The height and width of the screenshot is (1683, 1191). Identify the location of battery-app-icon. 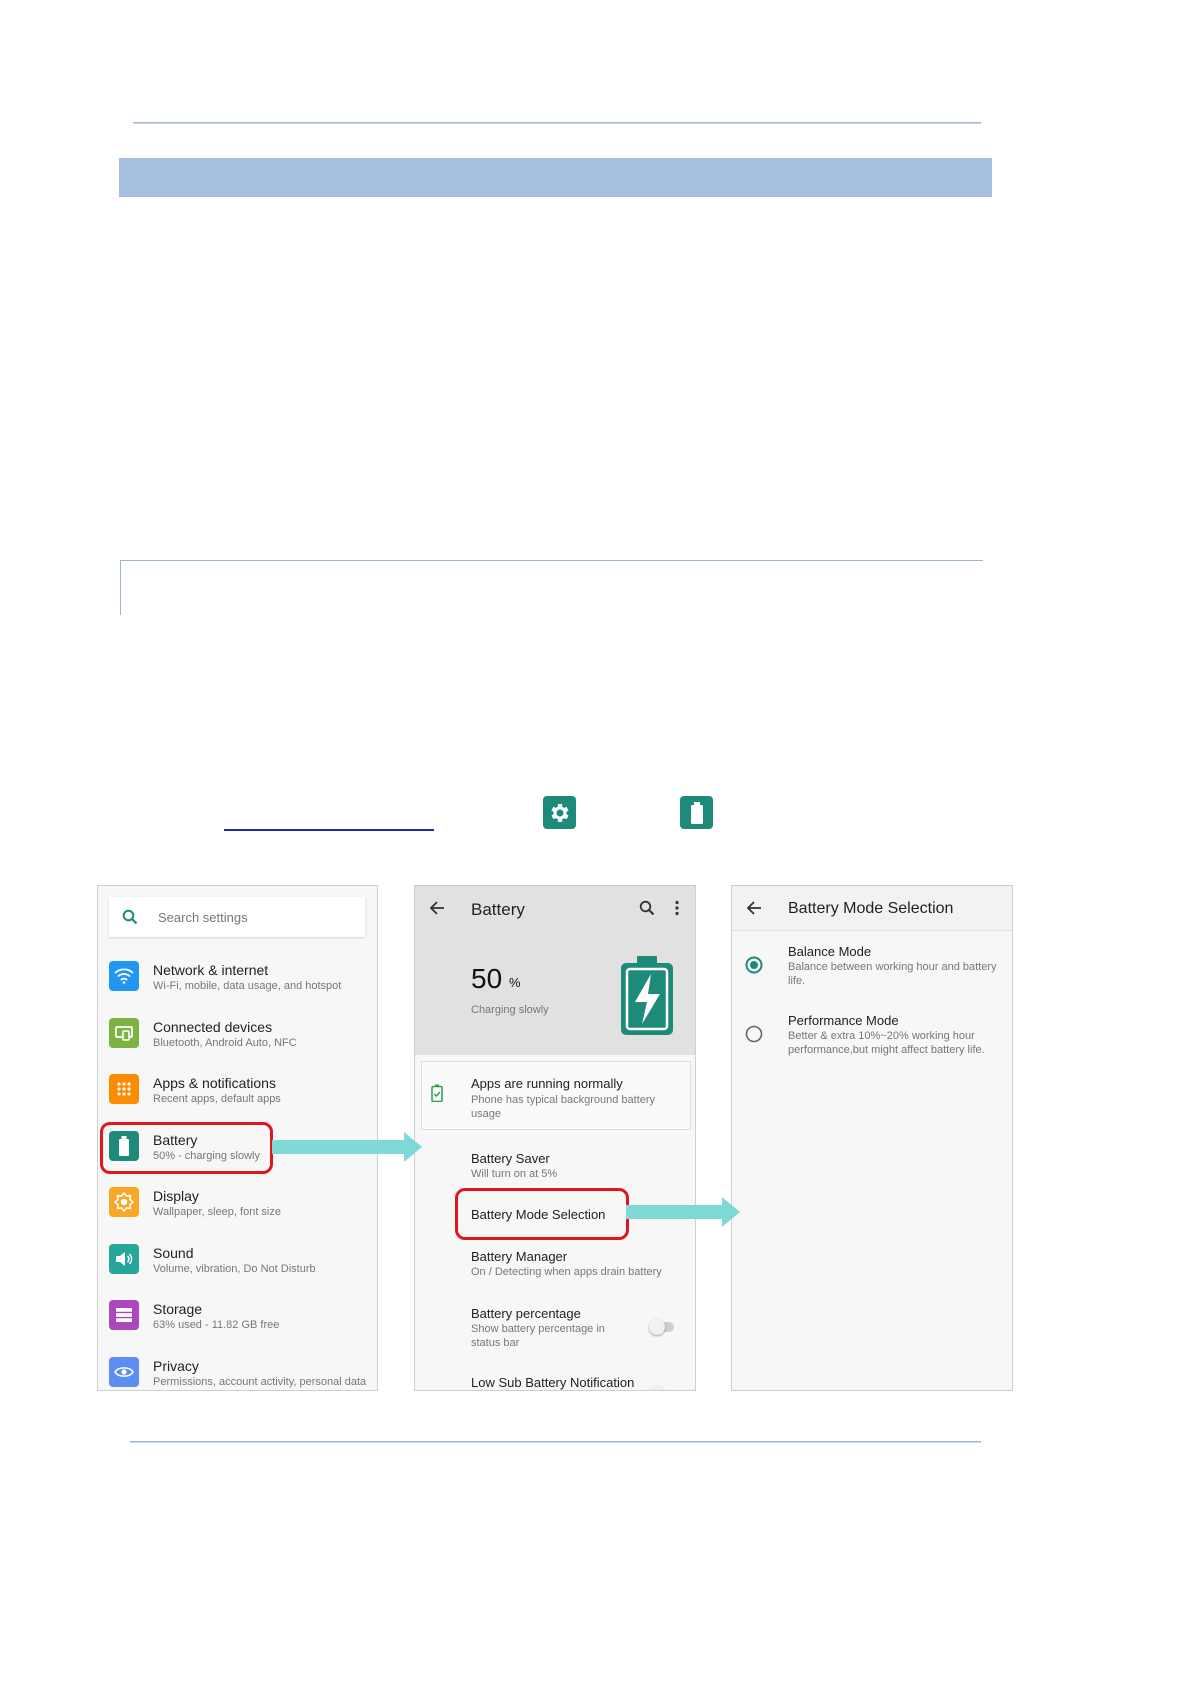
(696, 812).